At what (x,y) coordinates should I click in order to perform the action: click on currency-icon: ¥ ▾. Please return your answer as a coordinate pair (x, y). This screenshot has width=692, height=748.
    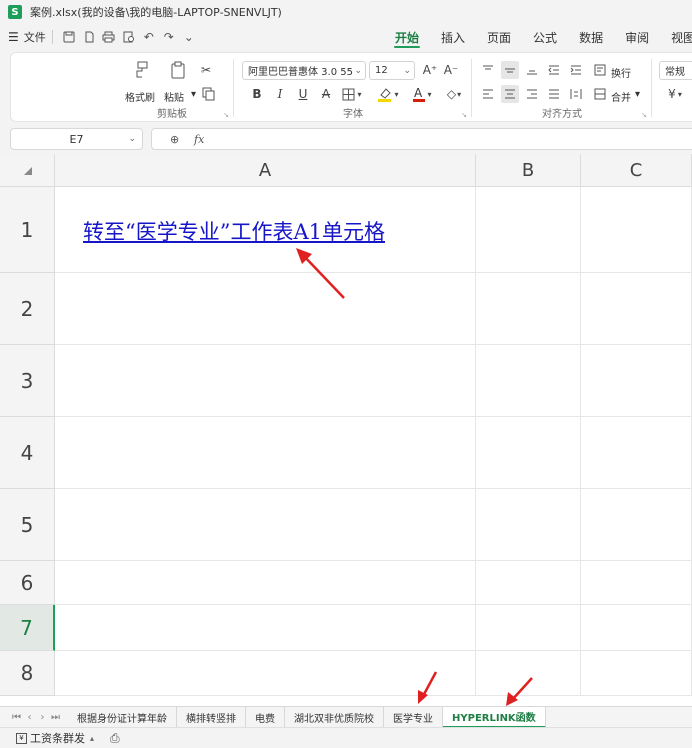
    Looking at the image, I should click on (675, 94).